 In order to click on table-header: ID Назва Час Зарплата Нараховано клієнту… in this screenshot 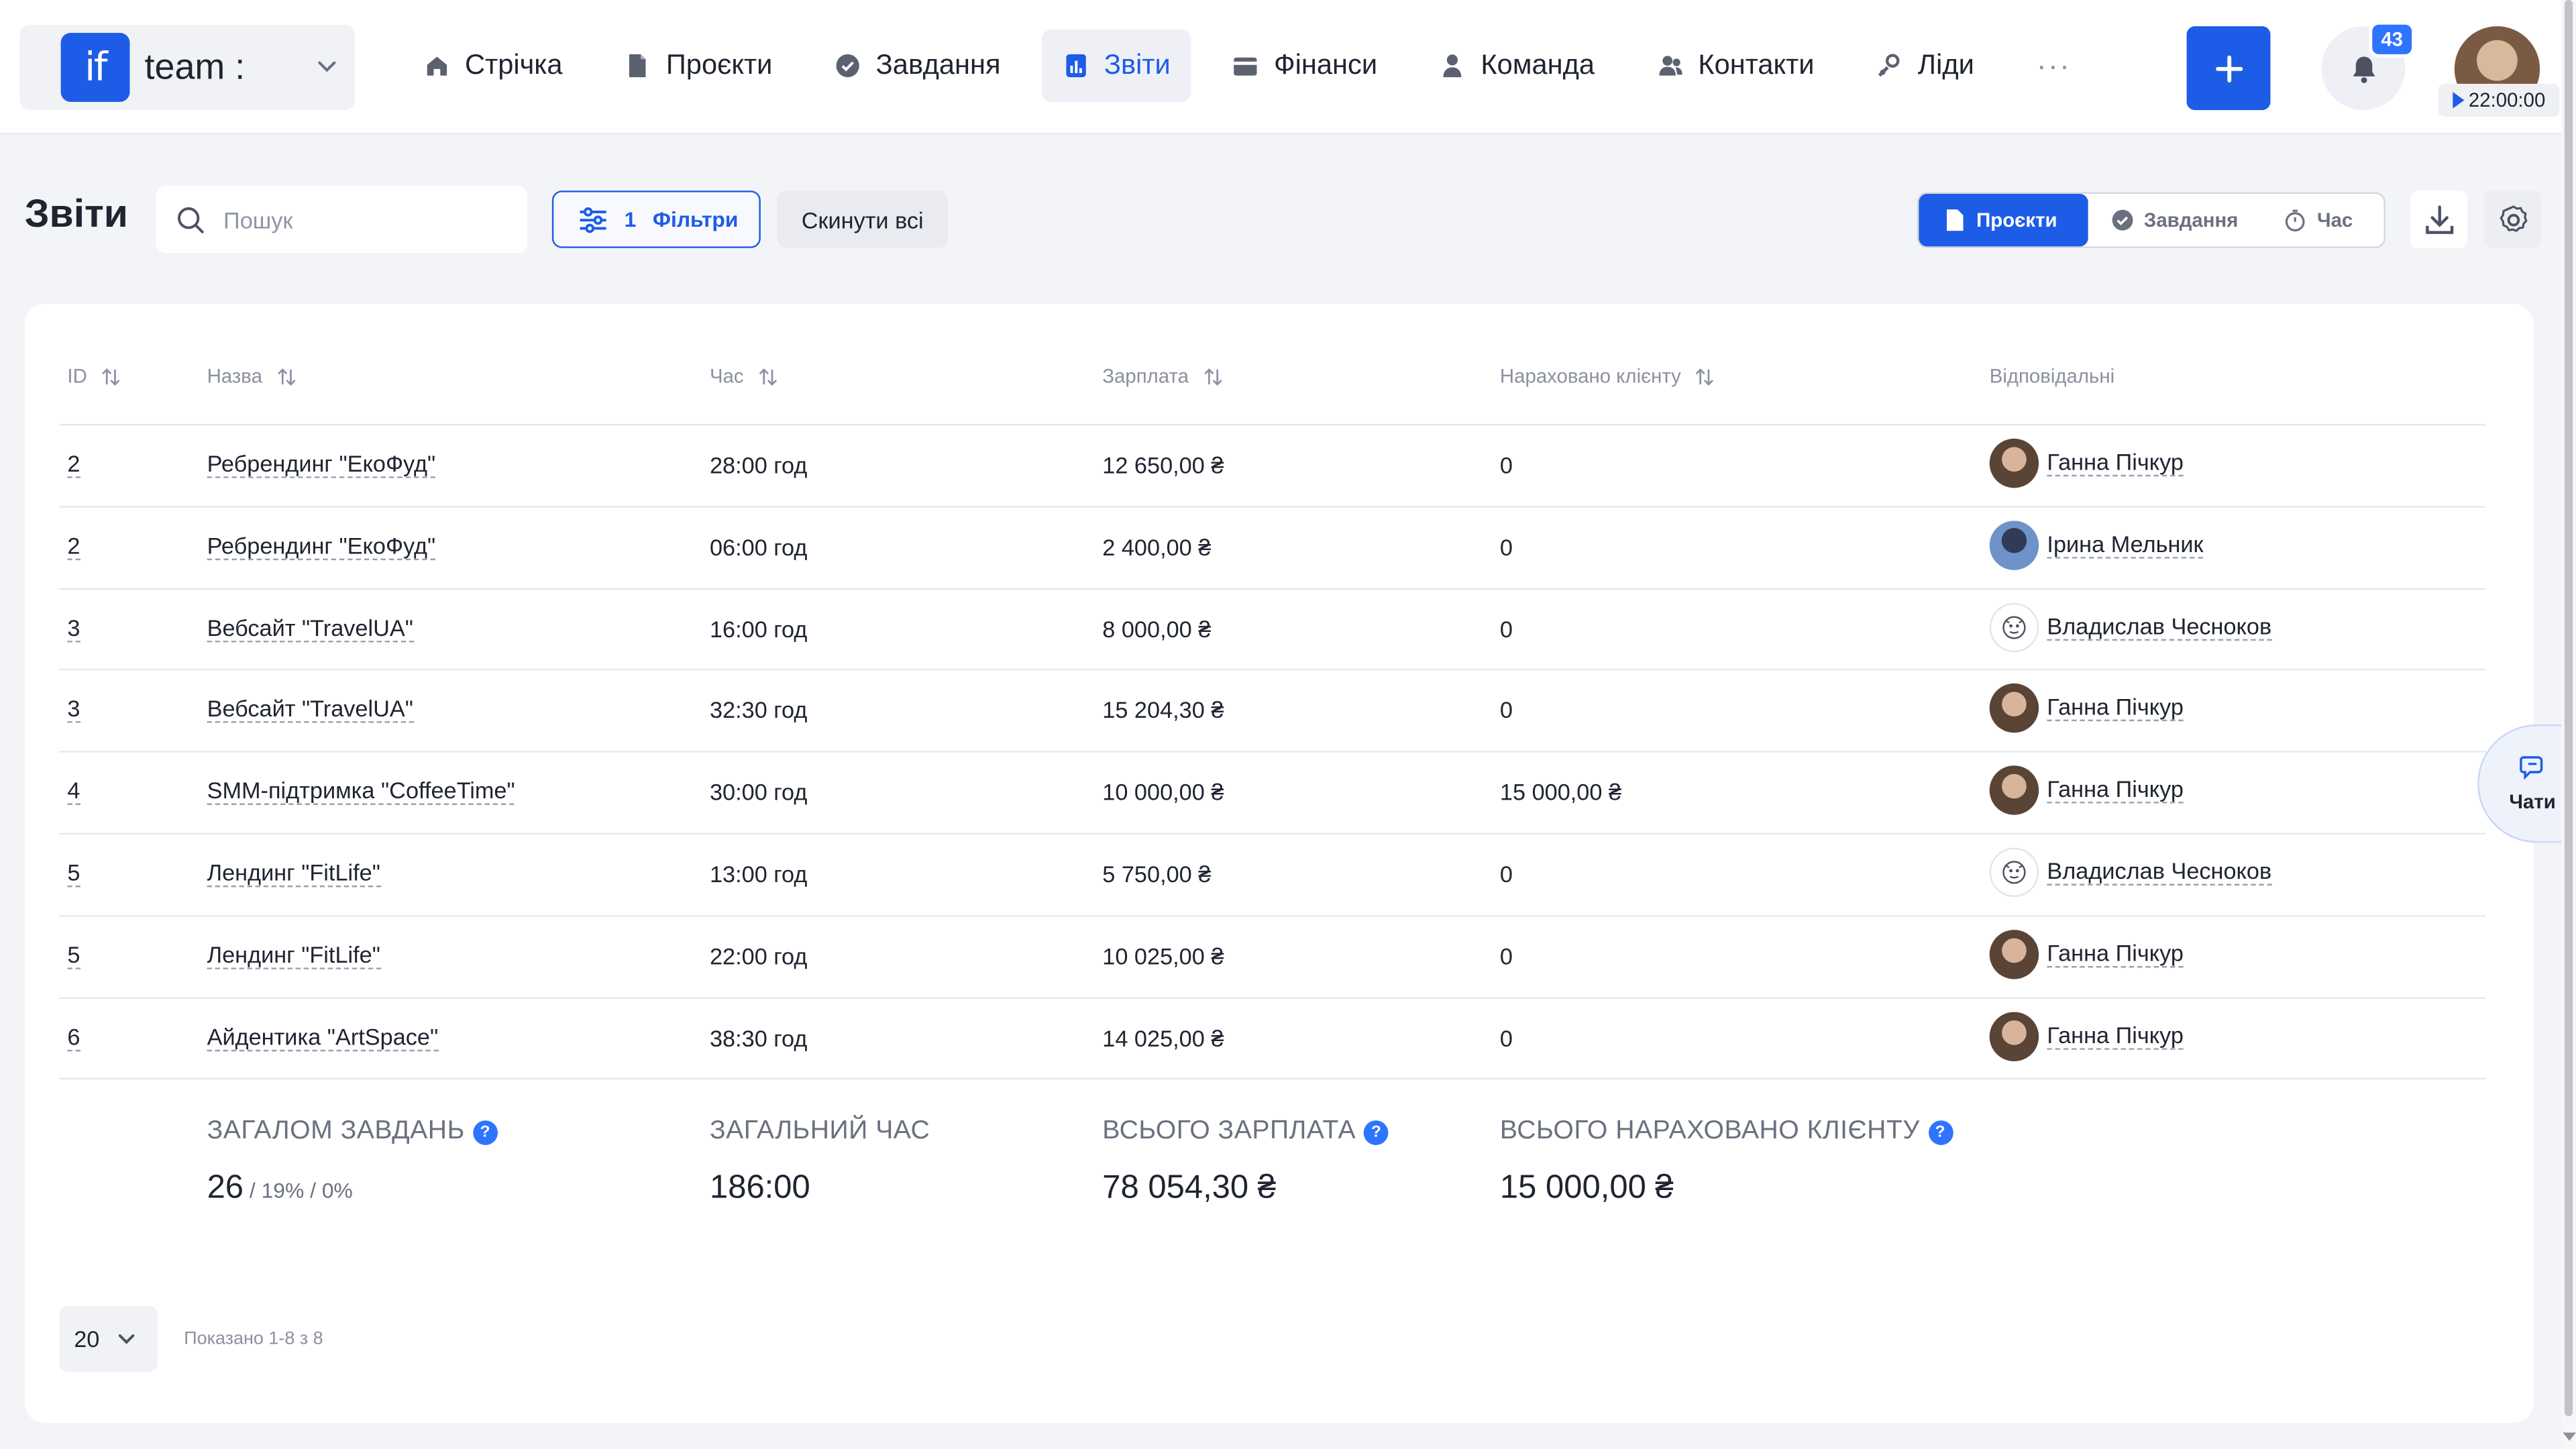, I will do `click(1279, 364)`.